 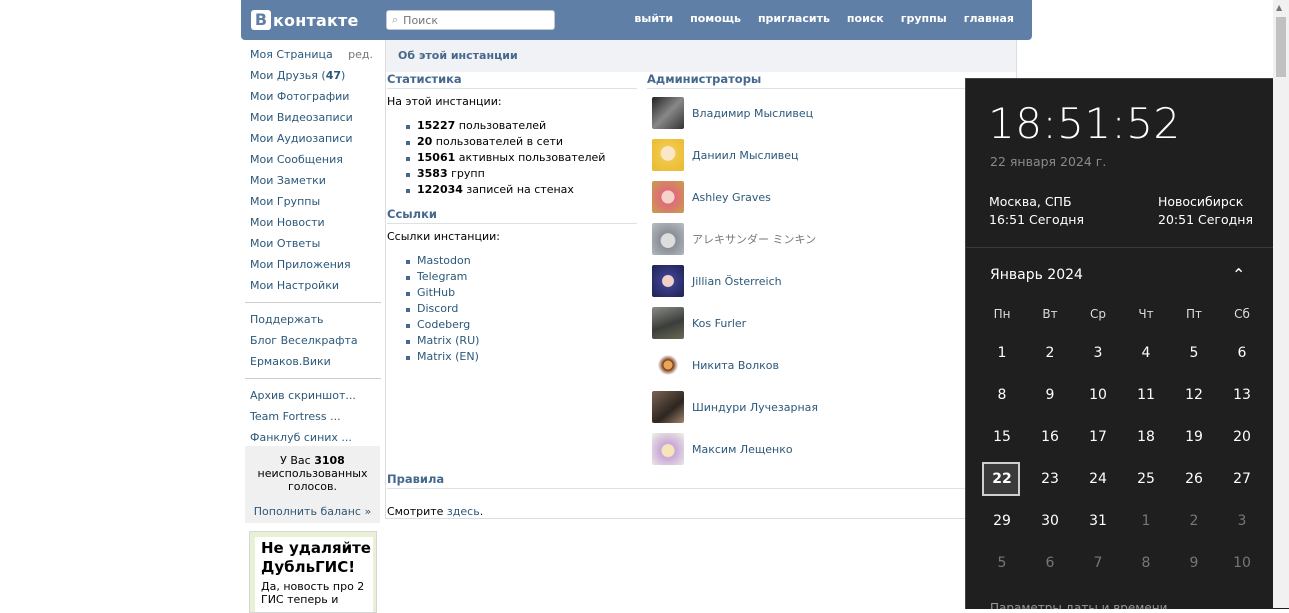 What do you see at coordinates (287, 222) in the screenshot?
I see `menu-news-link: Мои Новости` at bounding box center [287, 222].